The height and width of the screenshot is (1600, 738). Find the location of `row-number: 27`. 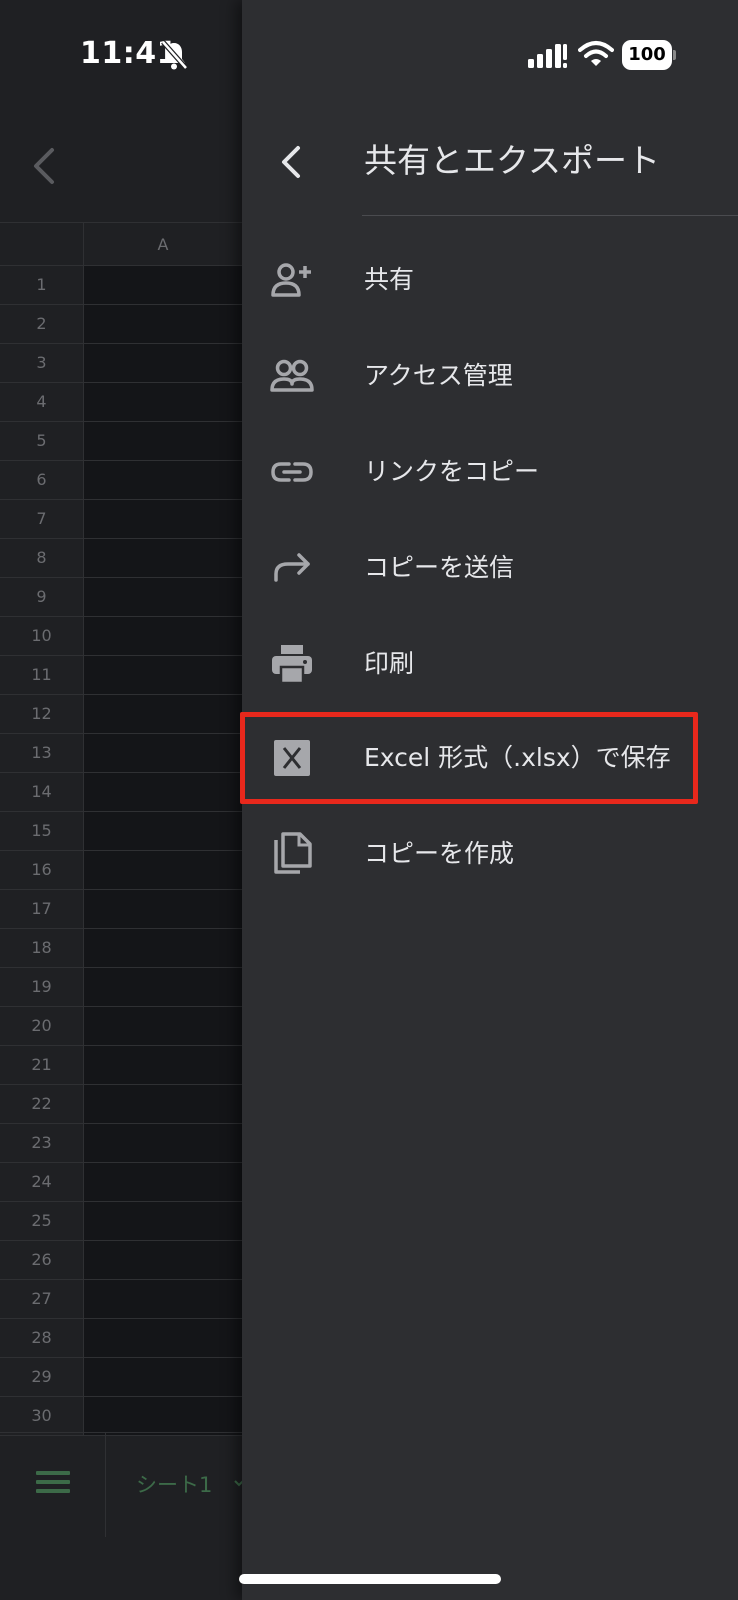

row-number: 27 is located at coordinates (42, 1299).